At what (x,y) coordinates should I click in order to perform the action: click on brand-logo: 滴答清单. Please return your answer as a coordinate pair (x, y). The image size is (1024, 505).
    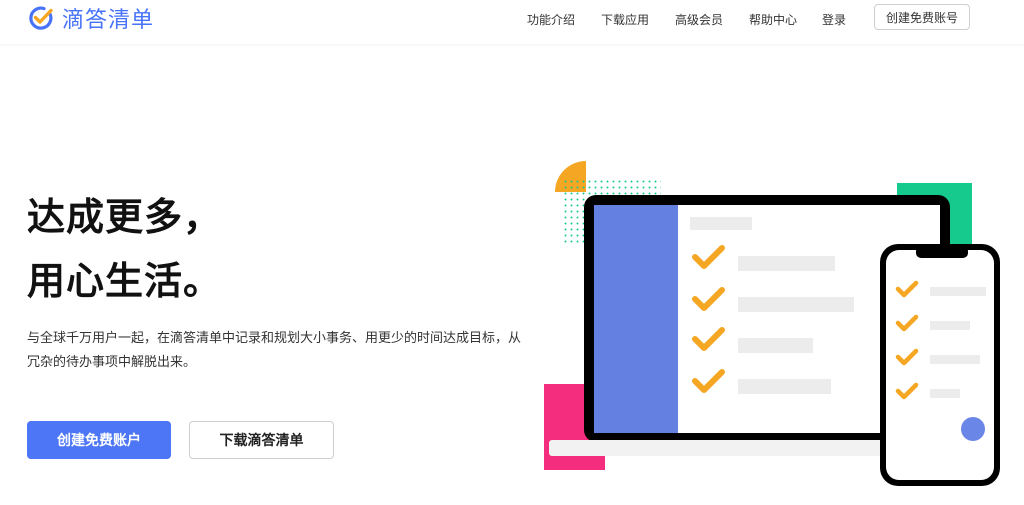
    Looking at the image, I should click on (91, 18).